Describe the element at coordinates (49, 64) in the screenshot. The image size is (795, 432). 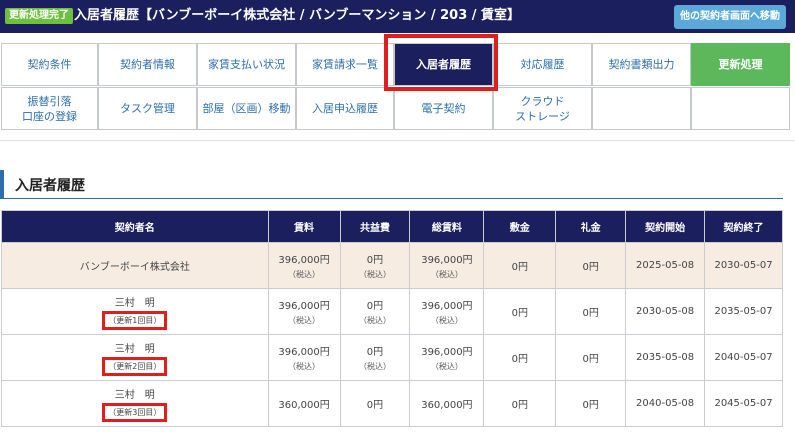
I see `tab-contract-terms: 契約条件` at that location.